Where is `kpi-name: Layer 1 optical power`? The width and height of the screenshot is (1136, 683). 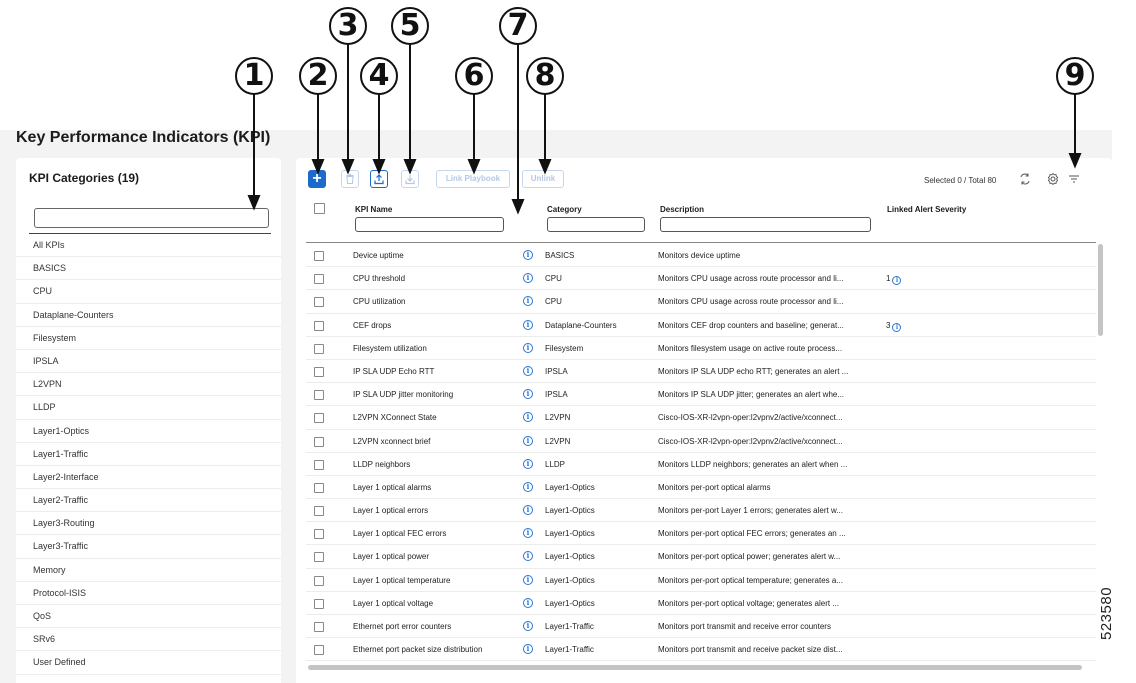
kpi-name: Layer 1 optical power is located at coordinates (391, 557).